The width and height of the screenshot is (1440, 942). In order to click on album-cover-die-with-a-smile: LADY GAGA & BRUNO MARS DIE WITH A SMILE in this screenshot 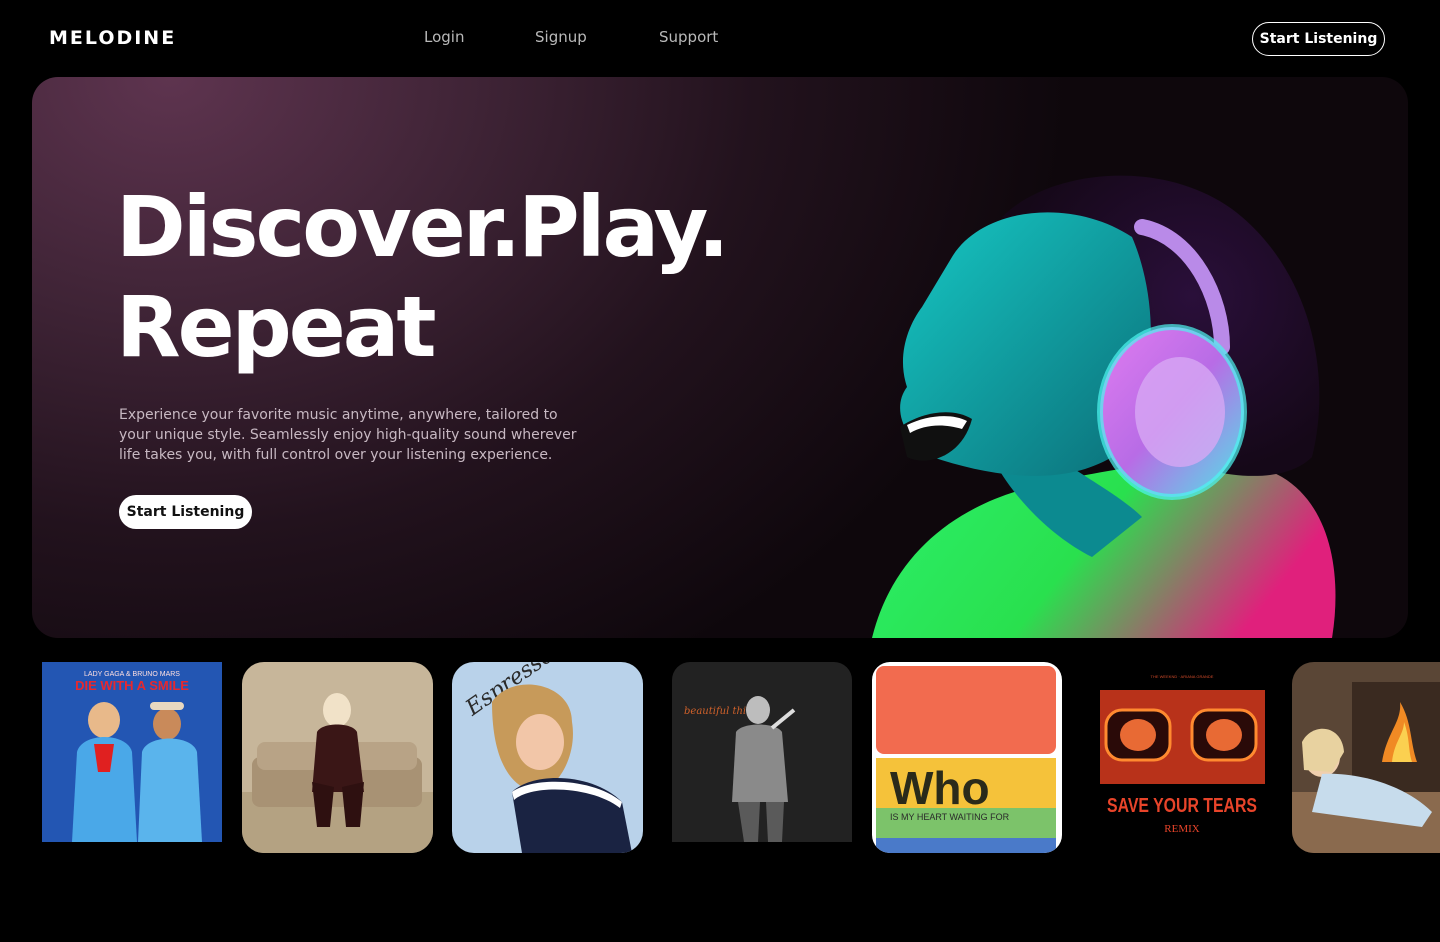, I will do `click(132, 752)`.